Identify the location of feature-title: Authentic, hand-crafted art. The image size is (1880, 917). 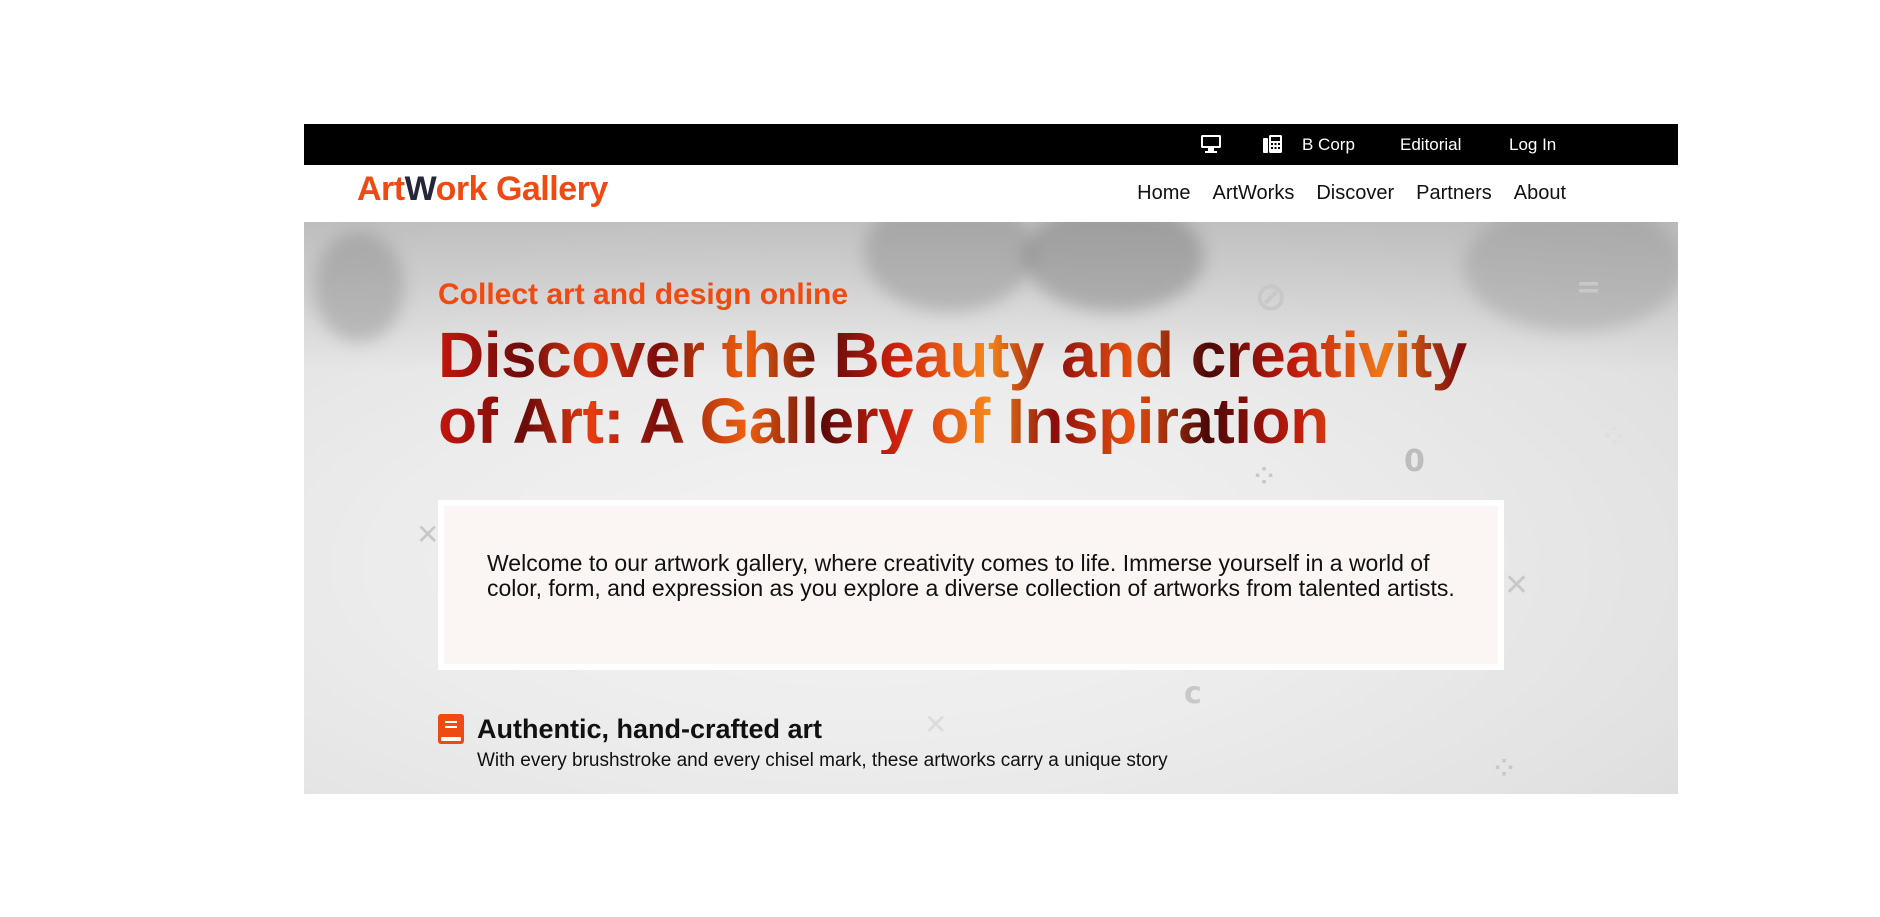
(650, 729).